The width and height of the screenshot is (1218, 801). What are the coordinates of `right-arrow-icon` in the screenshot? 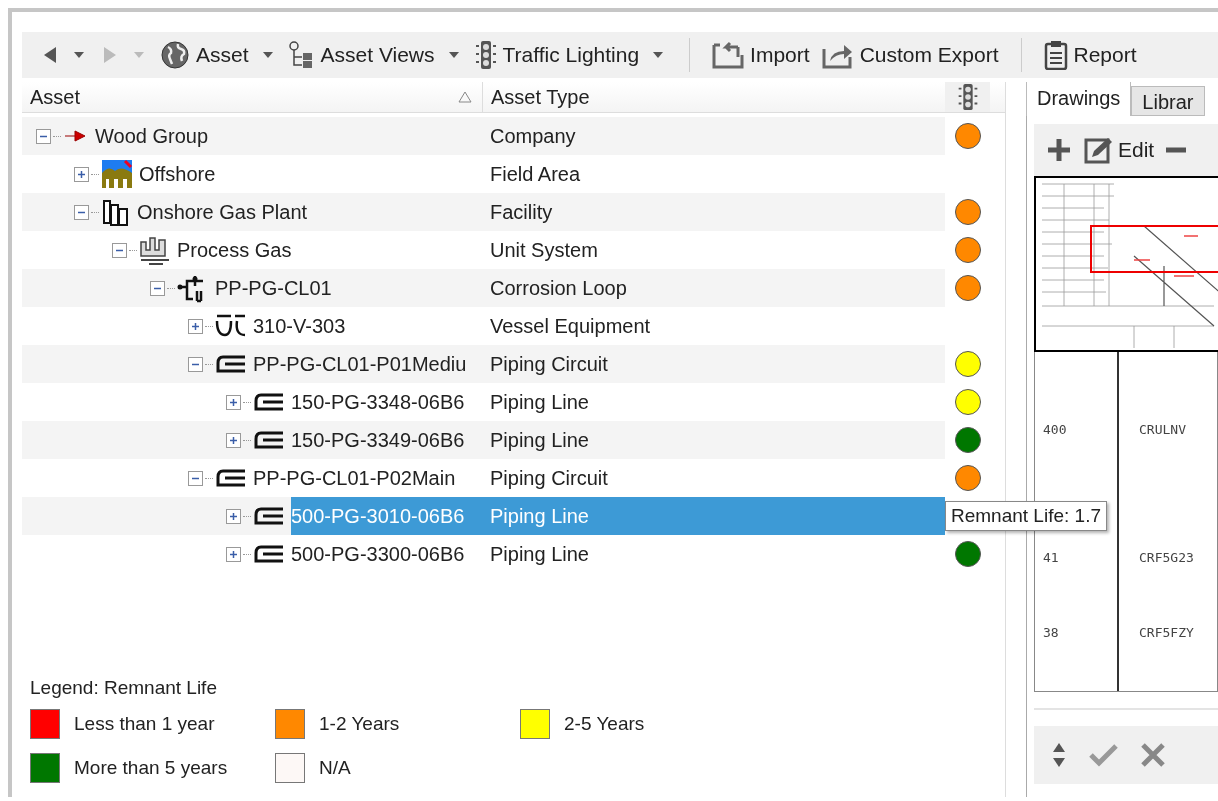 It's located at (110, 55).